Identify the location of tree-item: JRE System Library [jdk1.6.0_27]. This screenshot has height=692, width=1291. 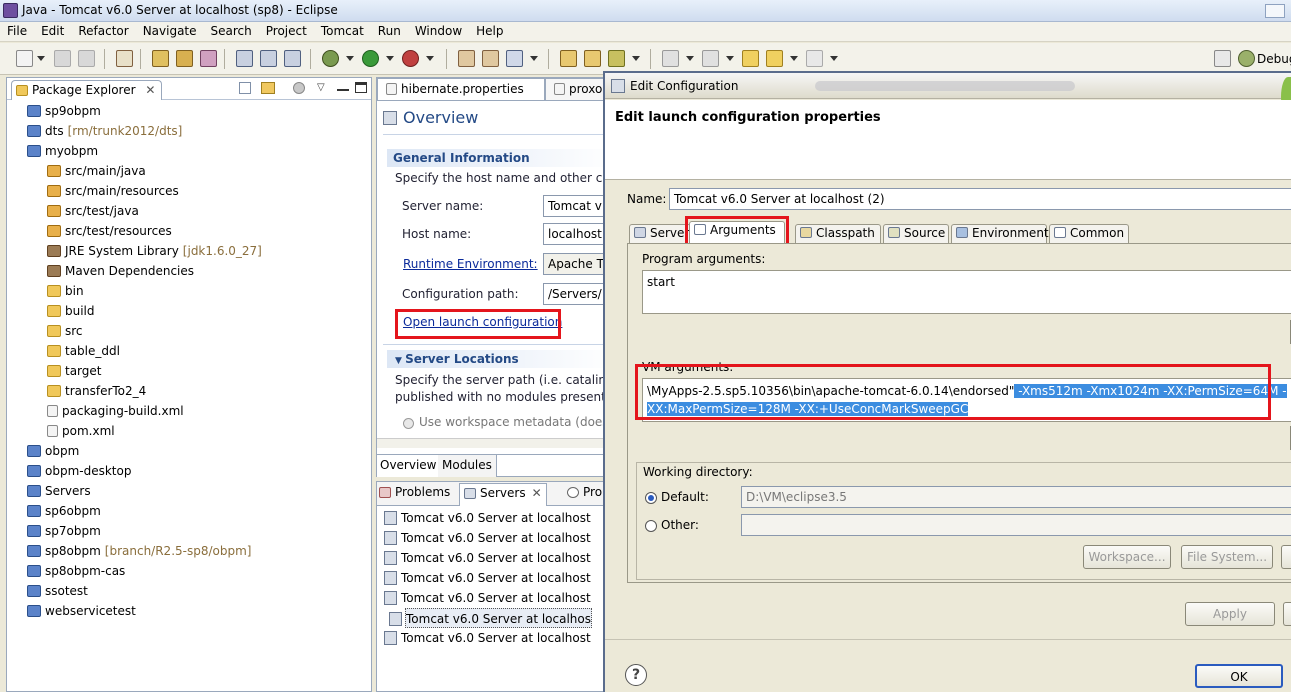
(154, 251).